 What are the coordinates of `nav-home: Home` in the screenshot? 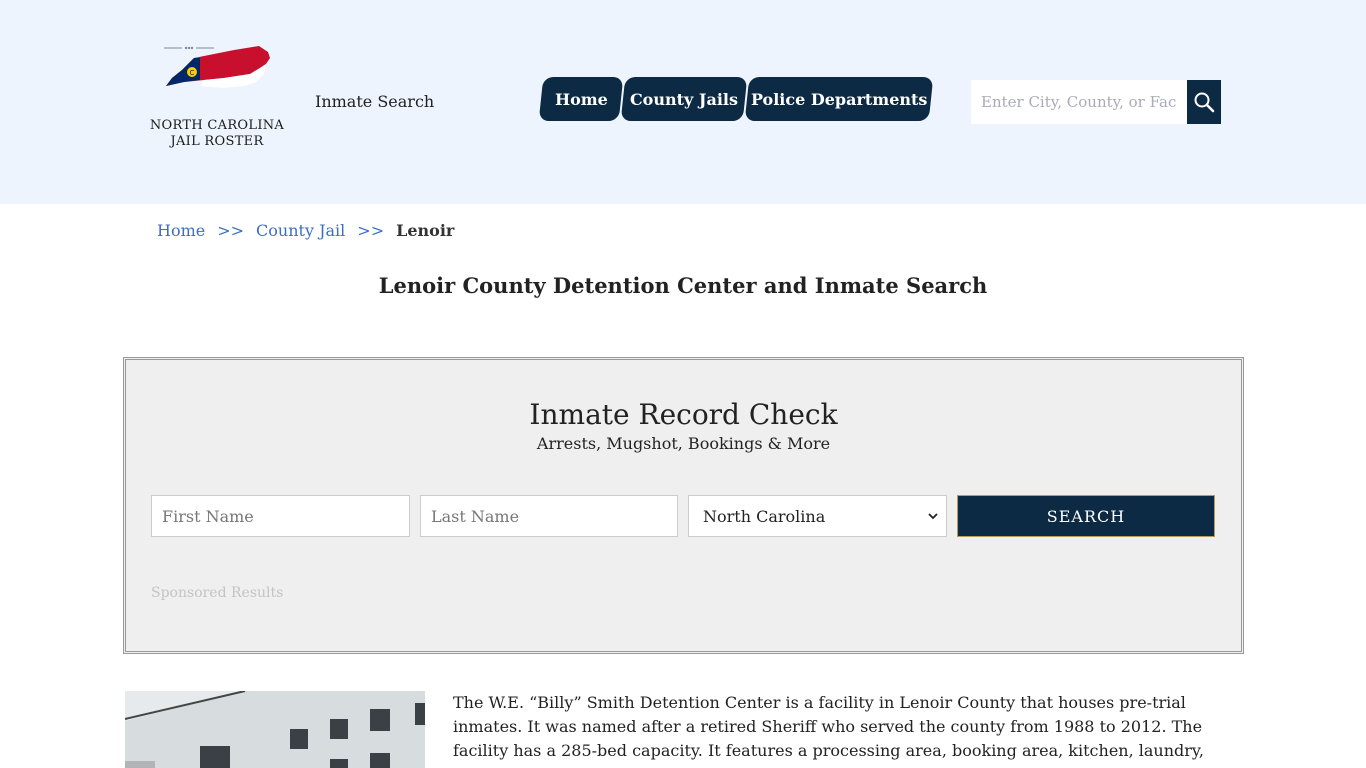 It's located at (581, 99).